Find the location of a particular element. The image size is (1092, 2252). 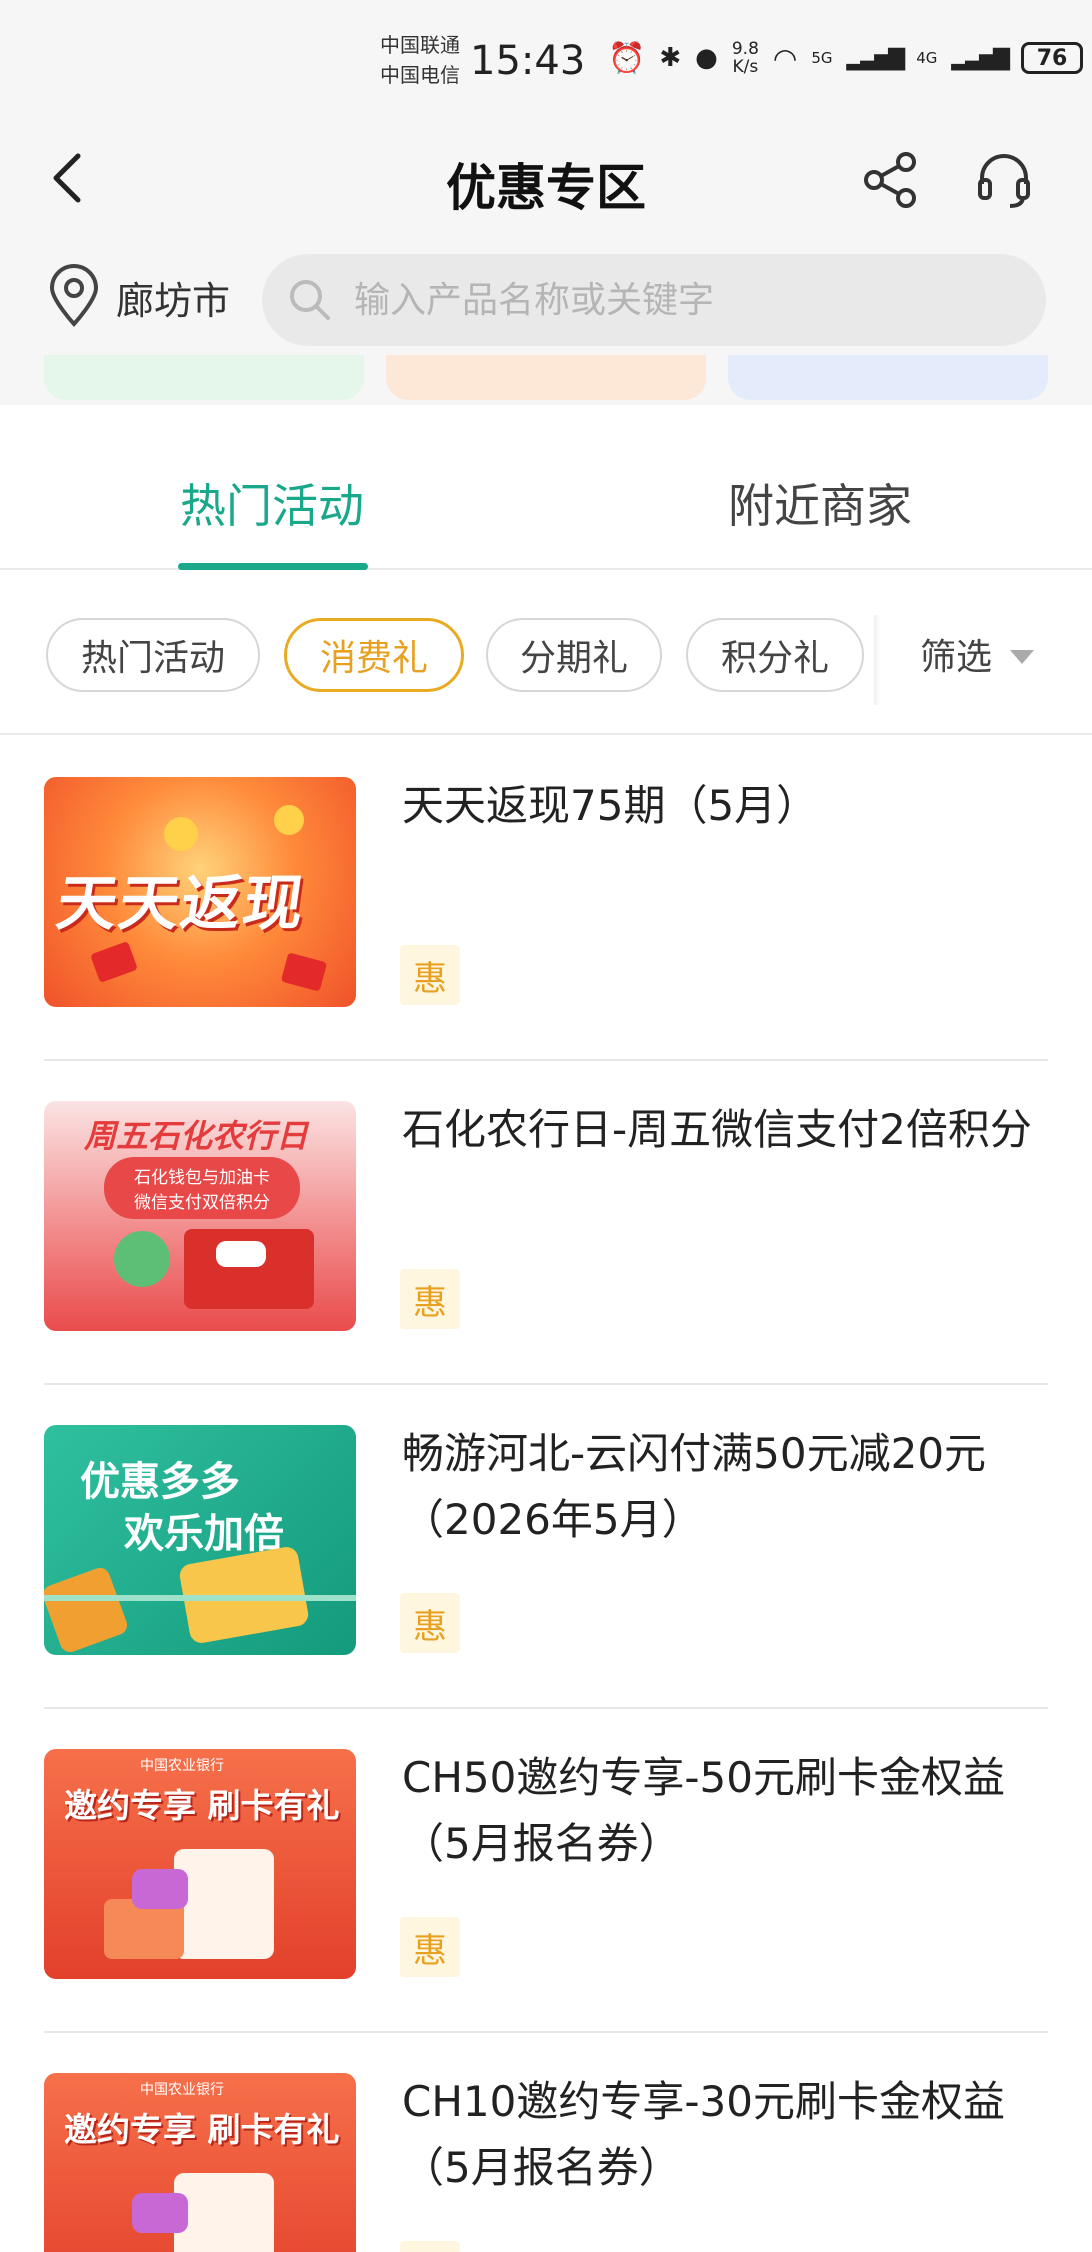

offer-title: 石化农行日-周五微信支付2倍积分 is located at coordinates (717, 1129).